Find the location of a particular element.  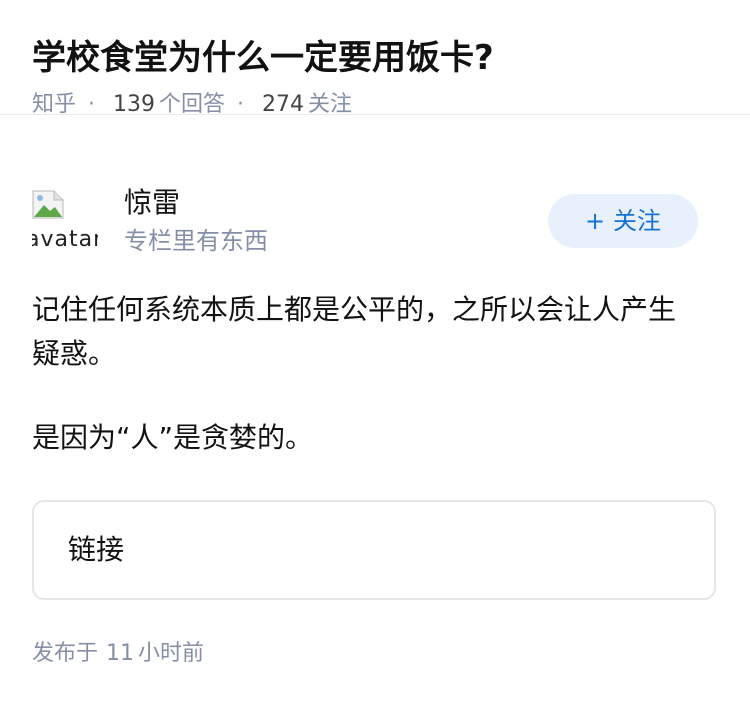

answer-paragraph: 是因为“人”是贪婪的。 is located at coordinates (173, 437).